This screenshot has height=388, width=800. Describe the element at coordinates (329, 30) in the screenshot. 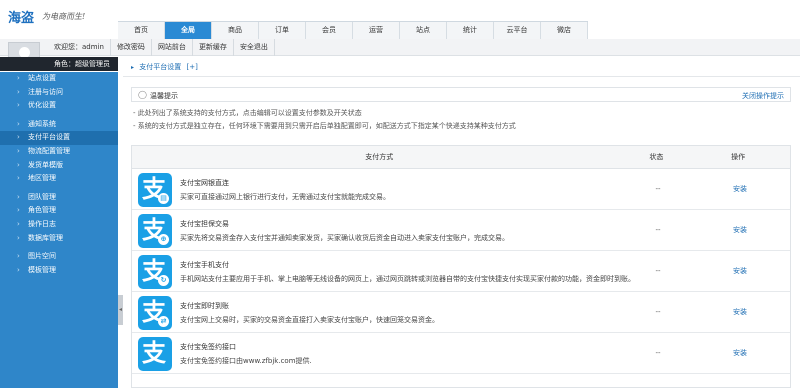

I see `nav-tab: 会员` at that location.